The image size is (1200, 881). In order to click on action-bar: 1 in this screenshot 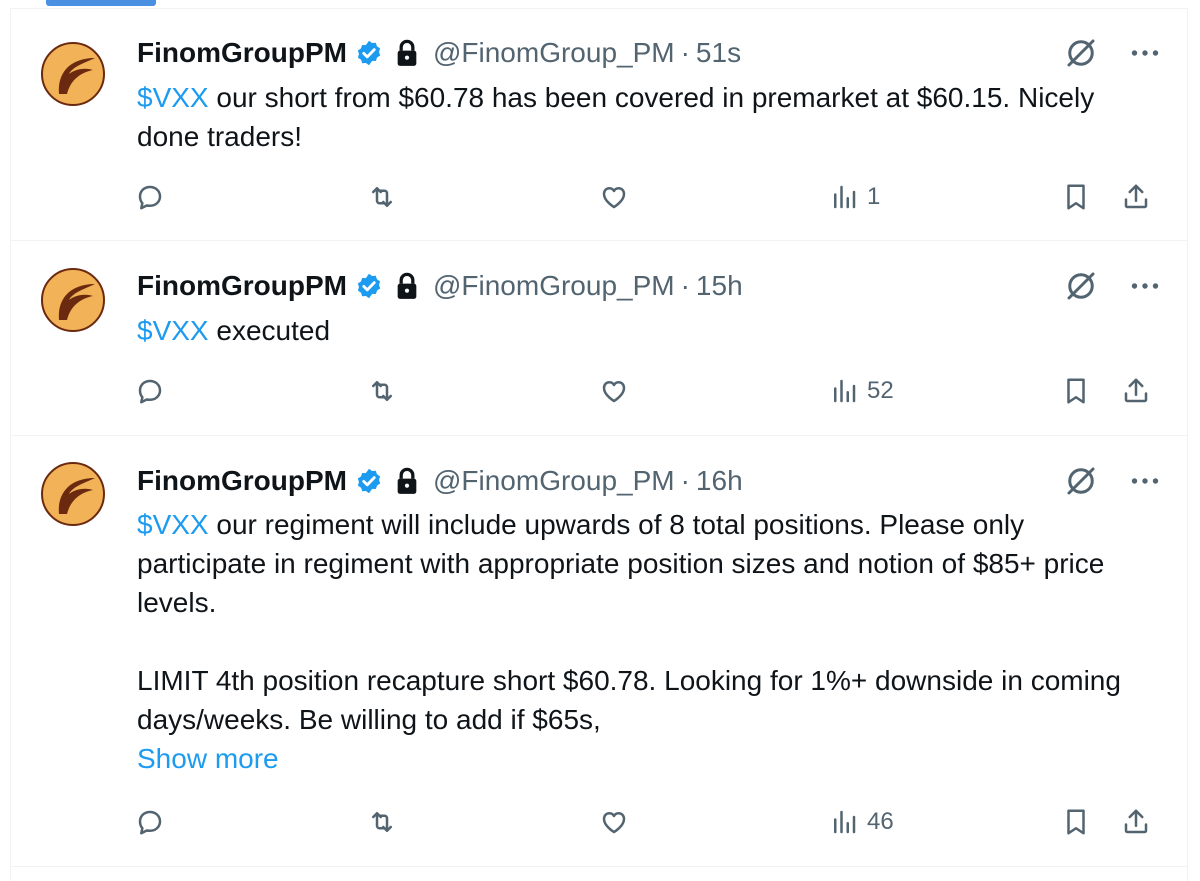, I will do `click(599, 200)`.